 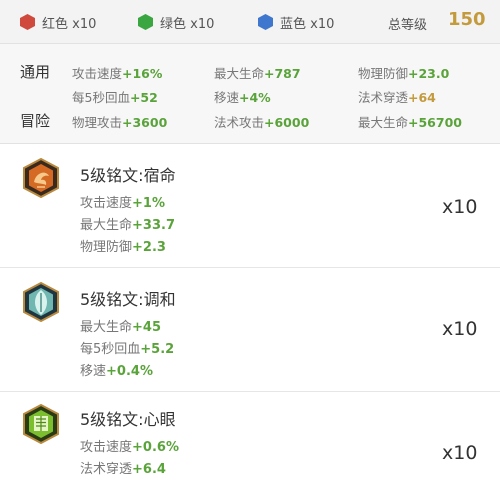 What do you see at coordinates (257, 73) in the screenshot?
I see `stat-item: 最大生命+787` at bounding box center [257, 73].